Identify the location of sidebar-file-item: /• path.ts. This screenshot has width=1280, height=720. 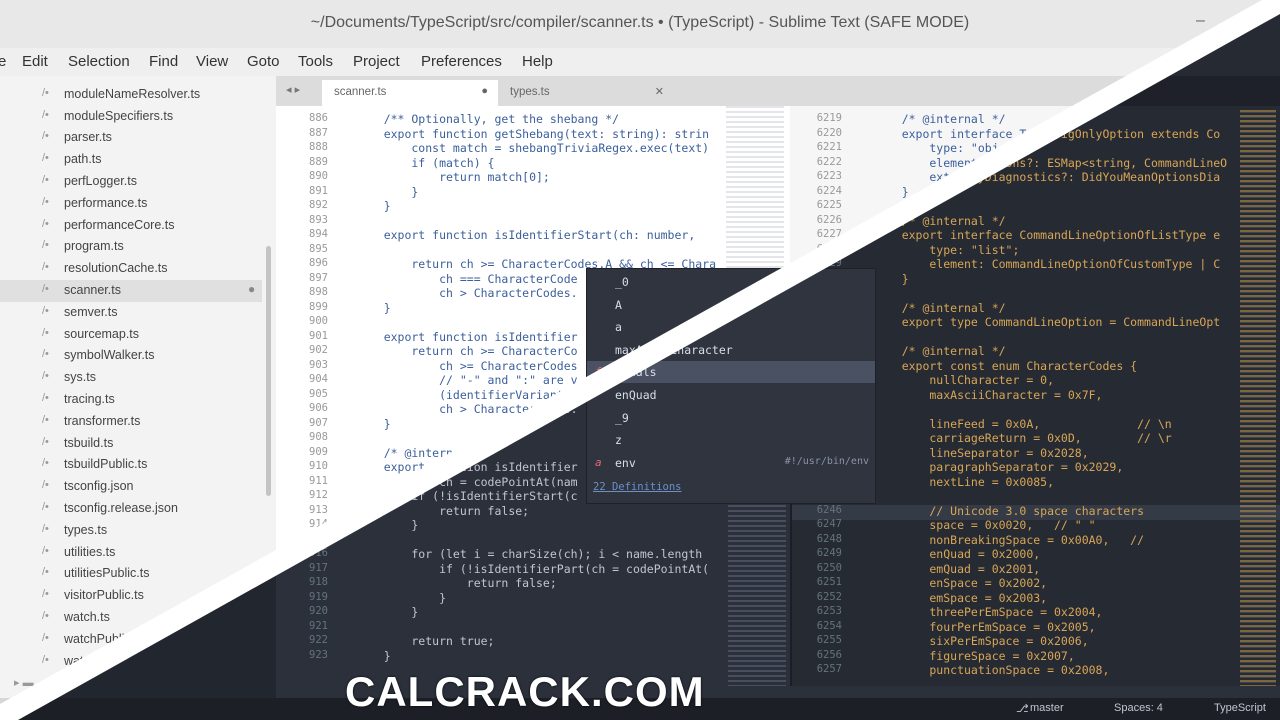
(131, 160).